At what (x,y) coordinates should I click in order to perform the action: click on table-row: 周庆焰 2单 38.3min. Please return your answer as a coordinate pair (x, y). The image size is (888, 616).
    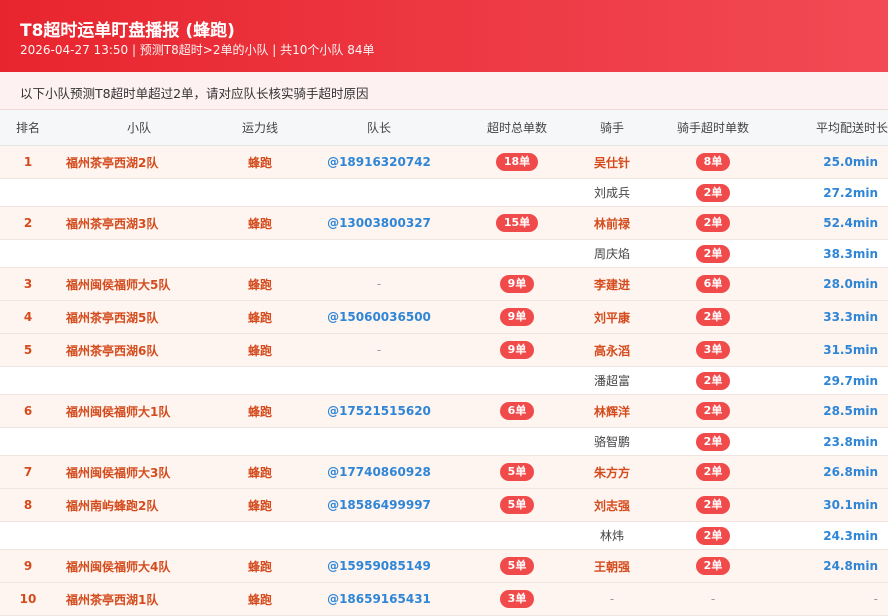
    Looking at the image, I should click on (444, 253).